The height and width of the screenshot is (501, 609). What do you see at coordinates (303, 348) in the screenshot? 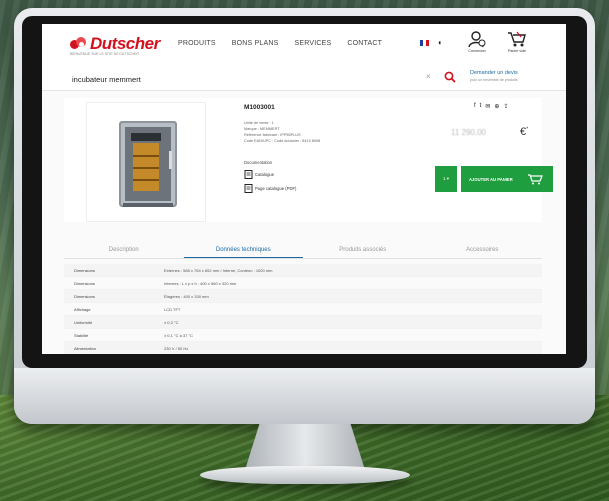
I see `table-row: Alimentation 230 V / 50 Hz` at bounding box center [303, 348].